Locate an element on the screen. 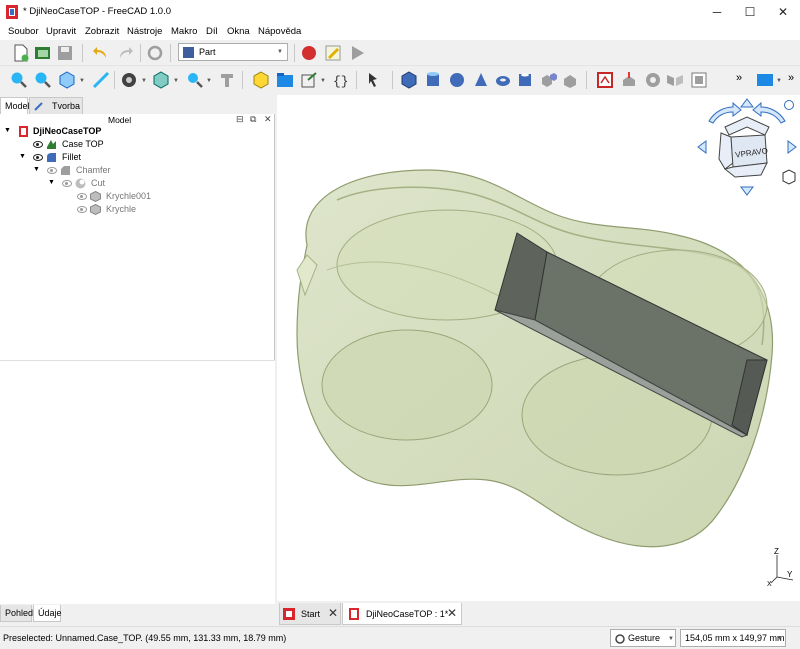 This screenshot has height=649, width=800. minimize-button: ─ is located at coordinates (717, 12).